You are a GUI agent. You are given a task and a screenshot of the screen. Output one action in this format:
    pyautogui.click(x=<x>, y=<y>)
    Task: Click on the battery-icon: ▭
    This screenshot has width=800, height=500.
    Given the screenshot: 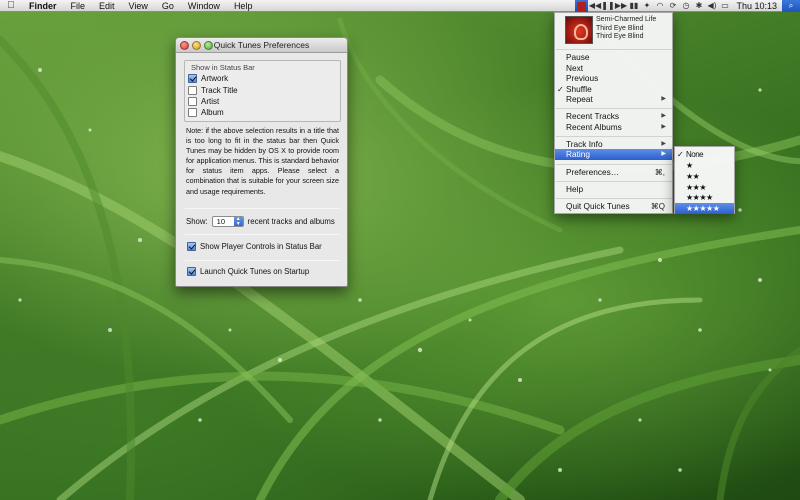 What is the action you would take?
    pyautogui.click(x=724, y=6)
    